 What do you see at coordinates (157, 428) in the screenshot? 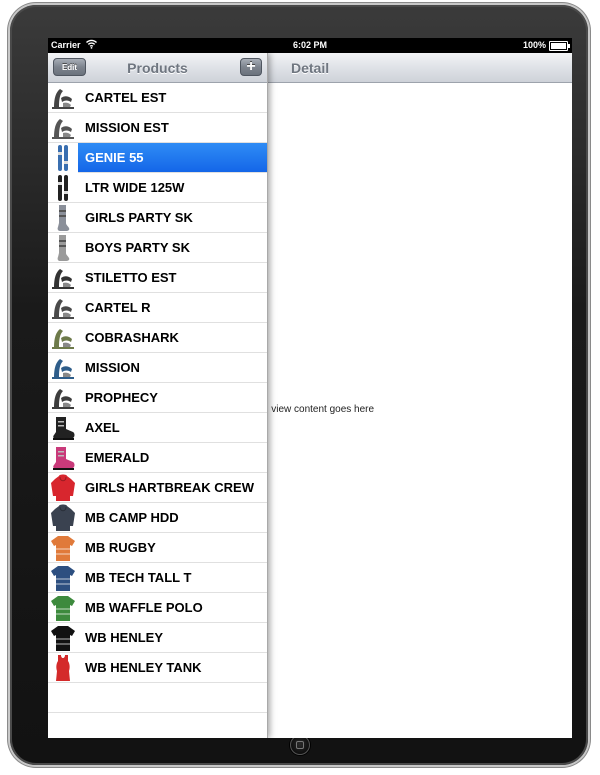
I see `product-row: AXEL` at bounding box center [157, 428].